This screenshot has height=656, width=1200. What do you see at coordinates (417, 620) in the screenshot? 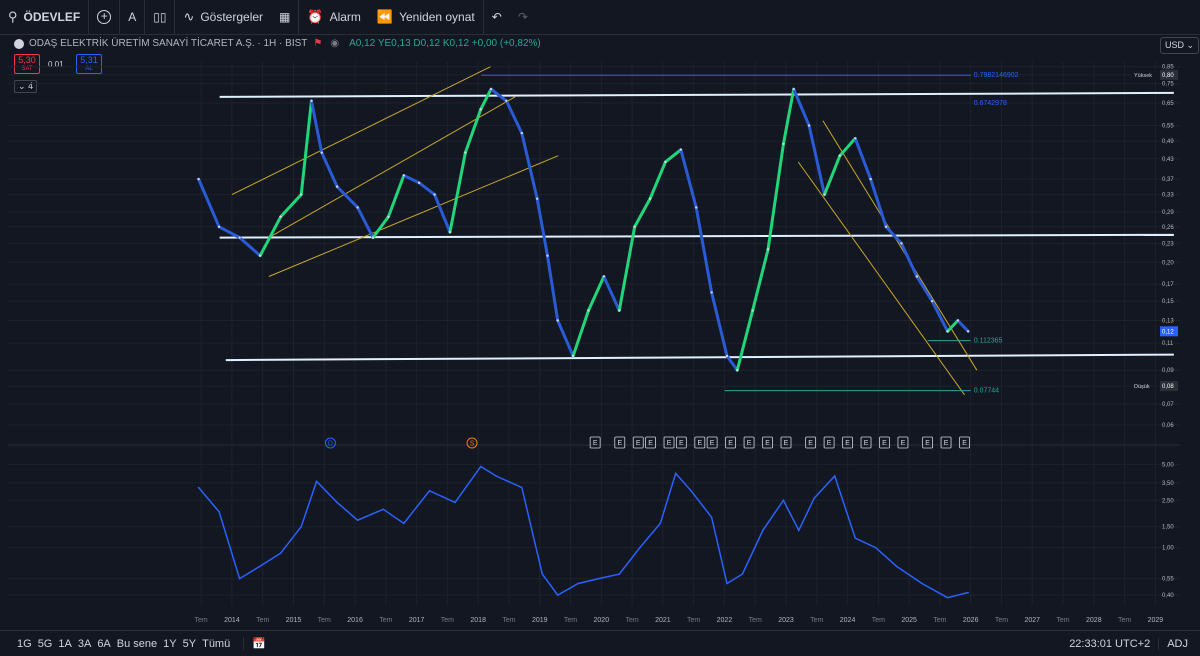
I see `x-tick-label: 2017` at bounding box center [417, 620].